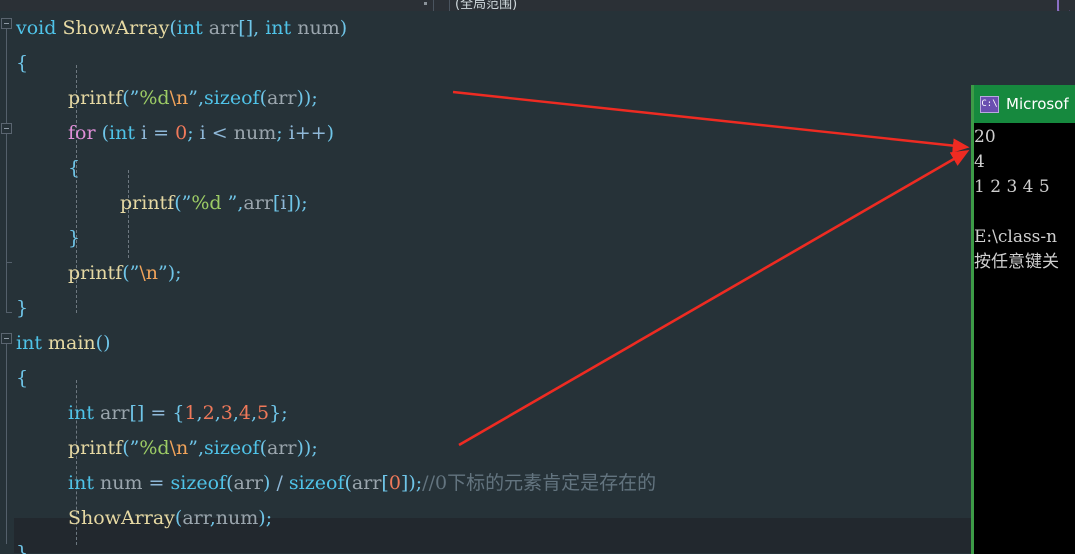  Describe the element at coordinates (9, 312) in the screenshot. I see `fold-region-showarray-end` at that location.